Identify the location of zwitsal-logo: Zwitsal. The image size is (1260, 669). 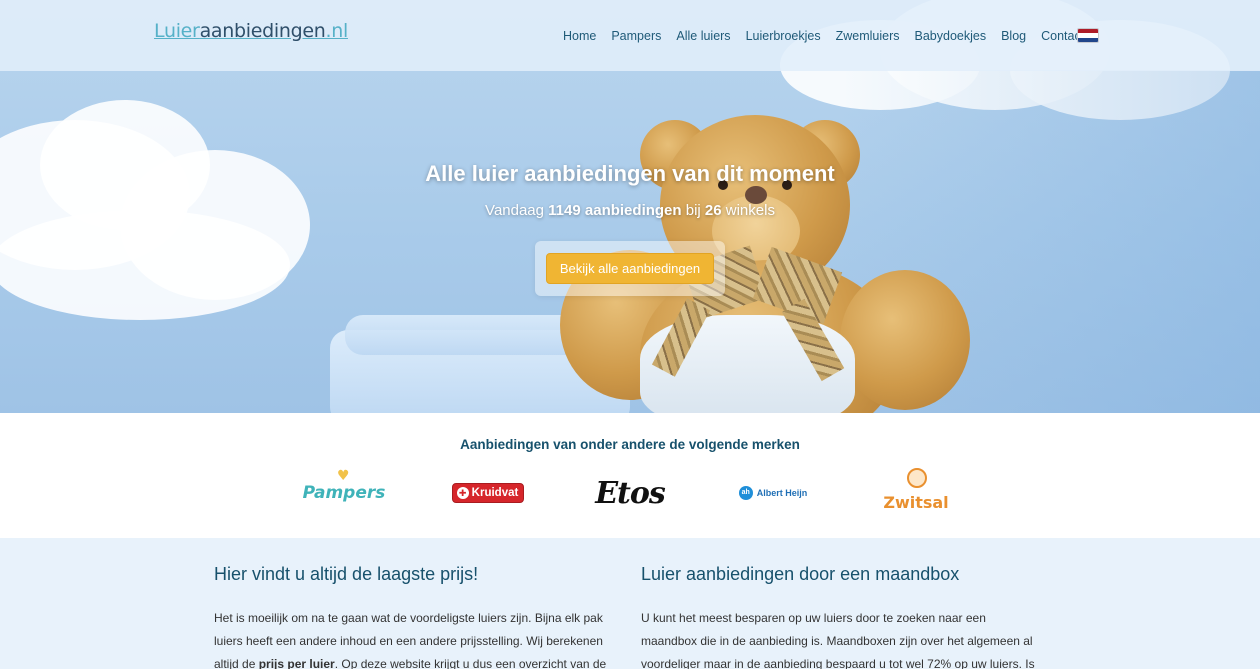
(916, 492).